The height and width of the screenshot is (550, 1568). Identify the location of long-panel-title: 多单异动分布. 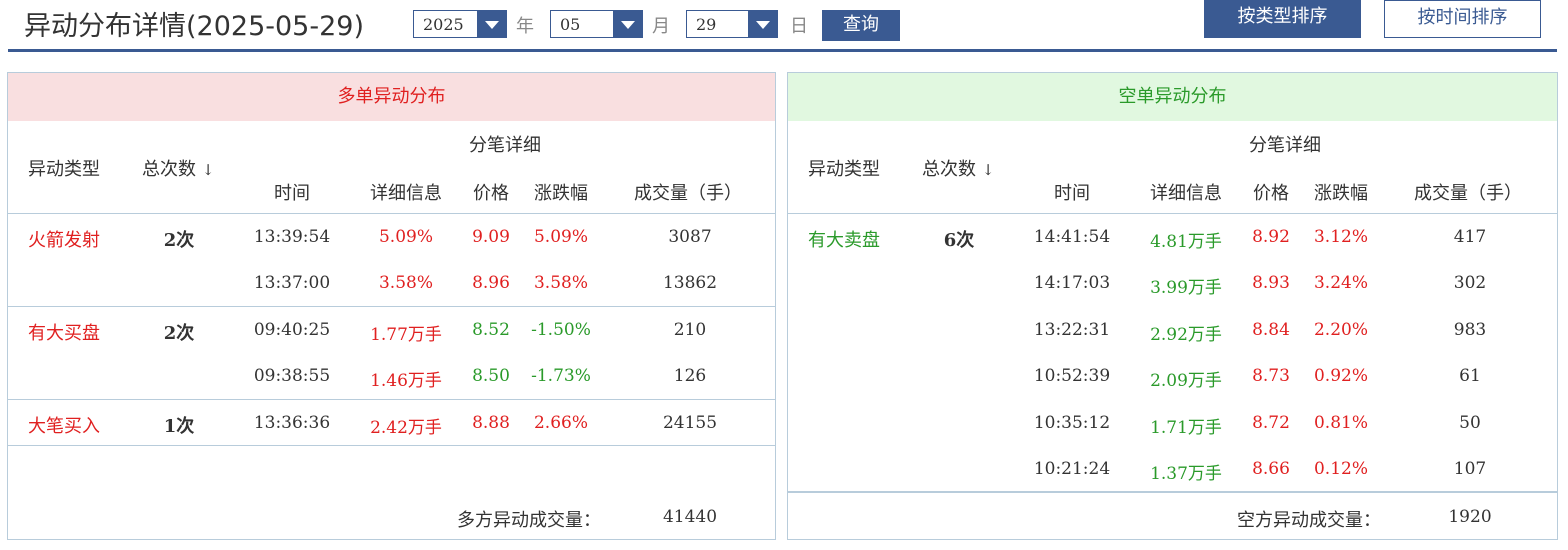
(391, 97).